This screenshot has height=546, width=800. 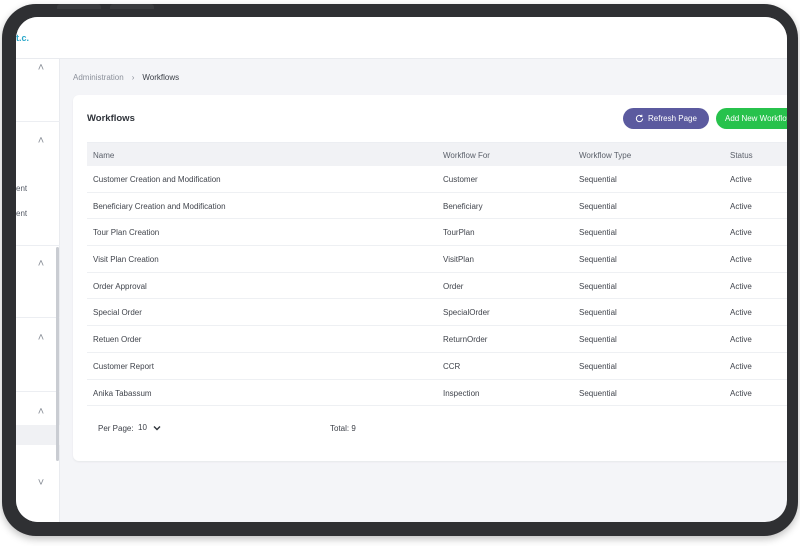 I want to click on cell-name: Anika Tabassum, so click(x=122, y=393).